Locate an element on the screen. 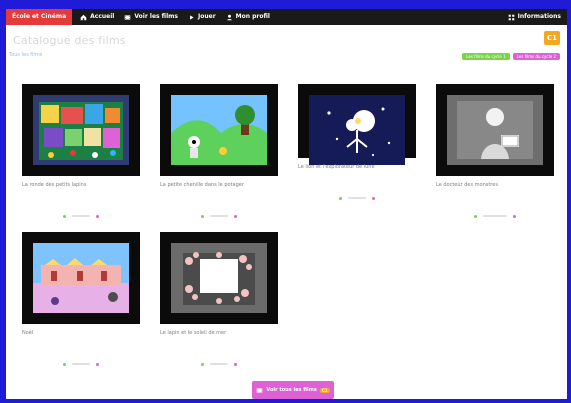 The image size is (571, 403). play-icon is located at coordinates (192, 17).